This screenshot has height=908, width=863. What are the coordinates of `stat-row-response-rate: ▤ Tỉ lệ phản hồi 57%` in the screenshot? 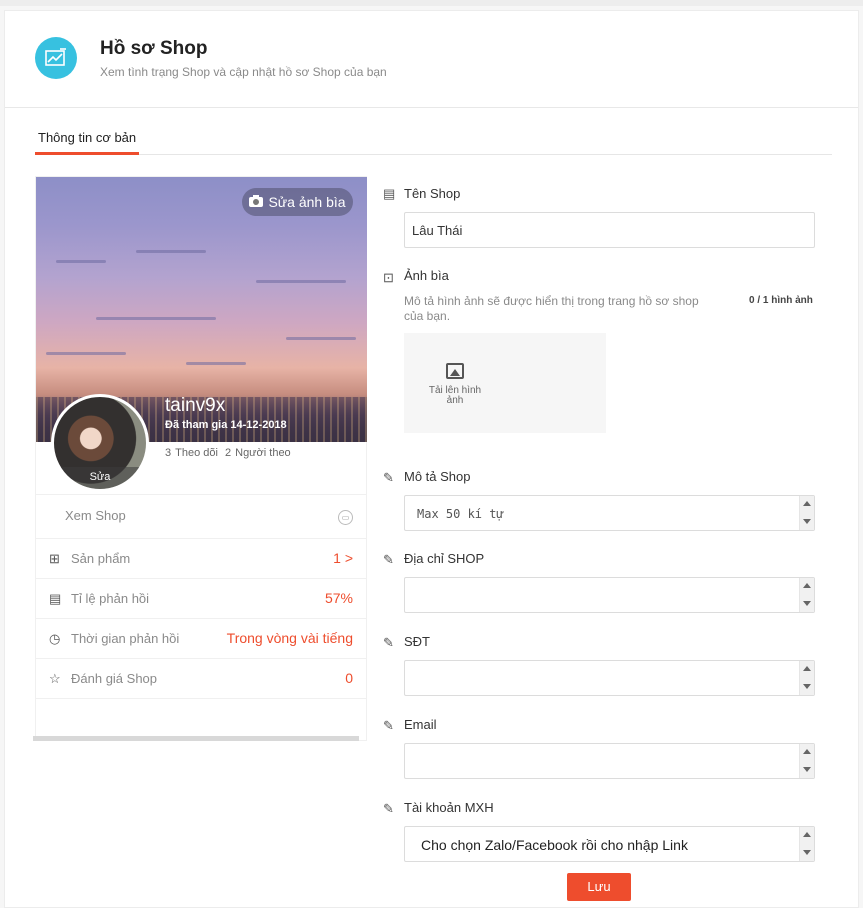 It's located at (201, 598).